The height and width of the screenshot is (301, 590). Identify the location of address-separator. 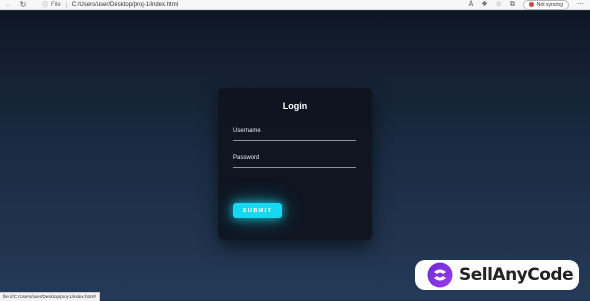
(66, 4).